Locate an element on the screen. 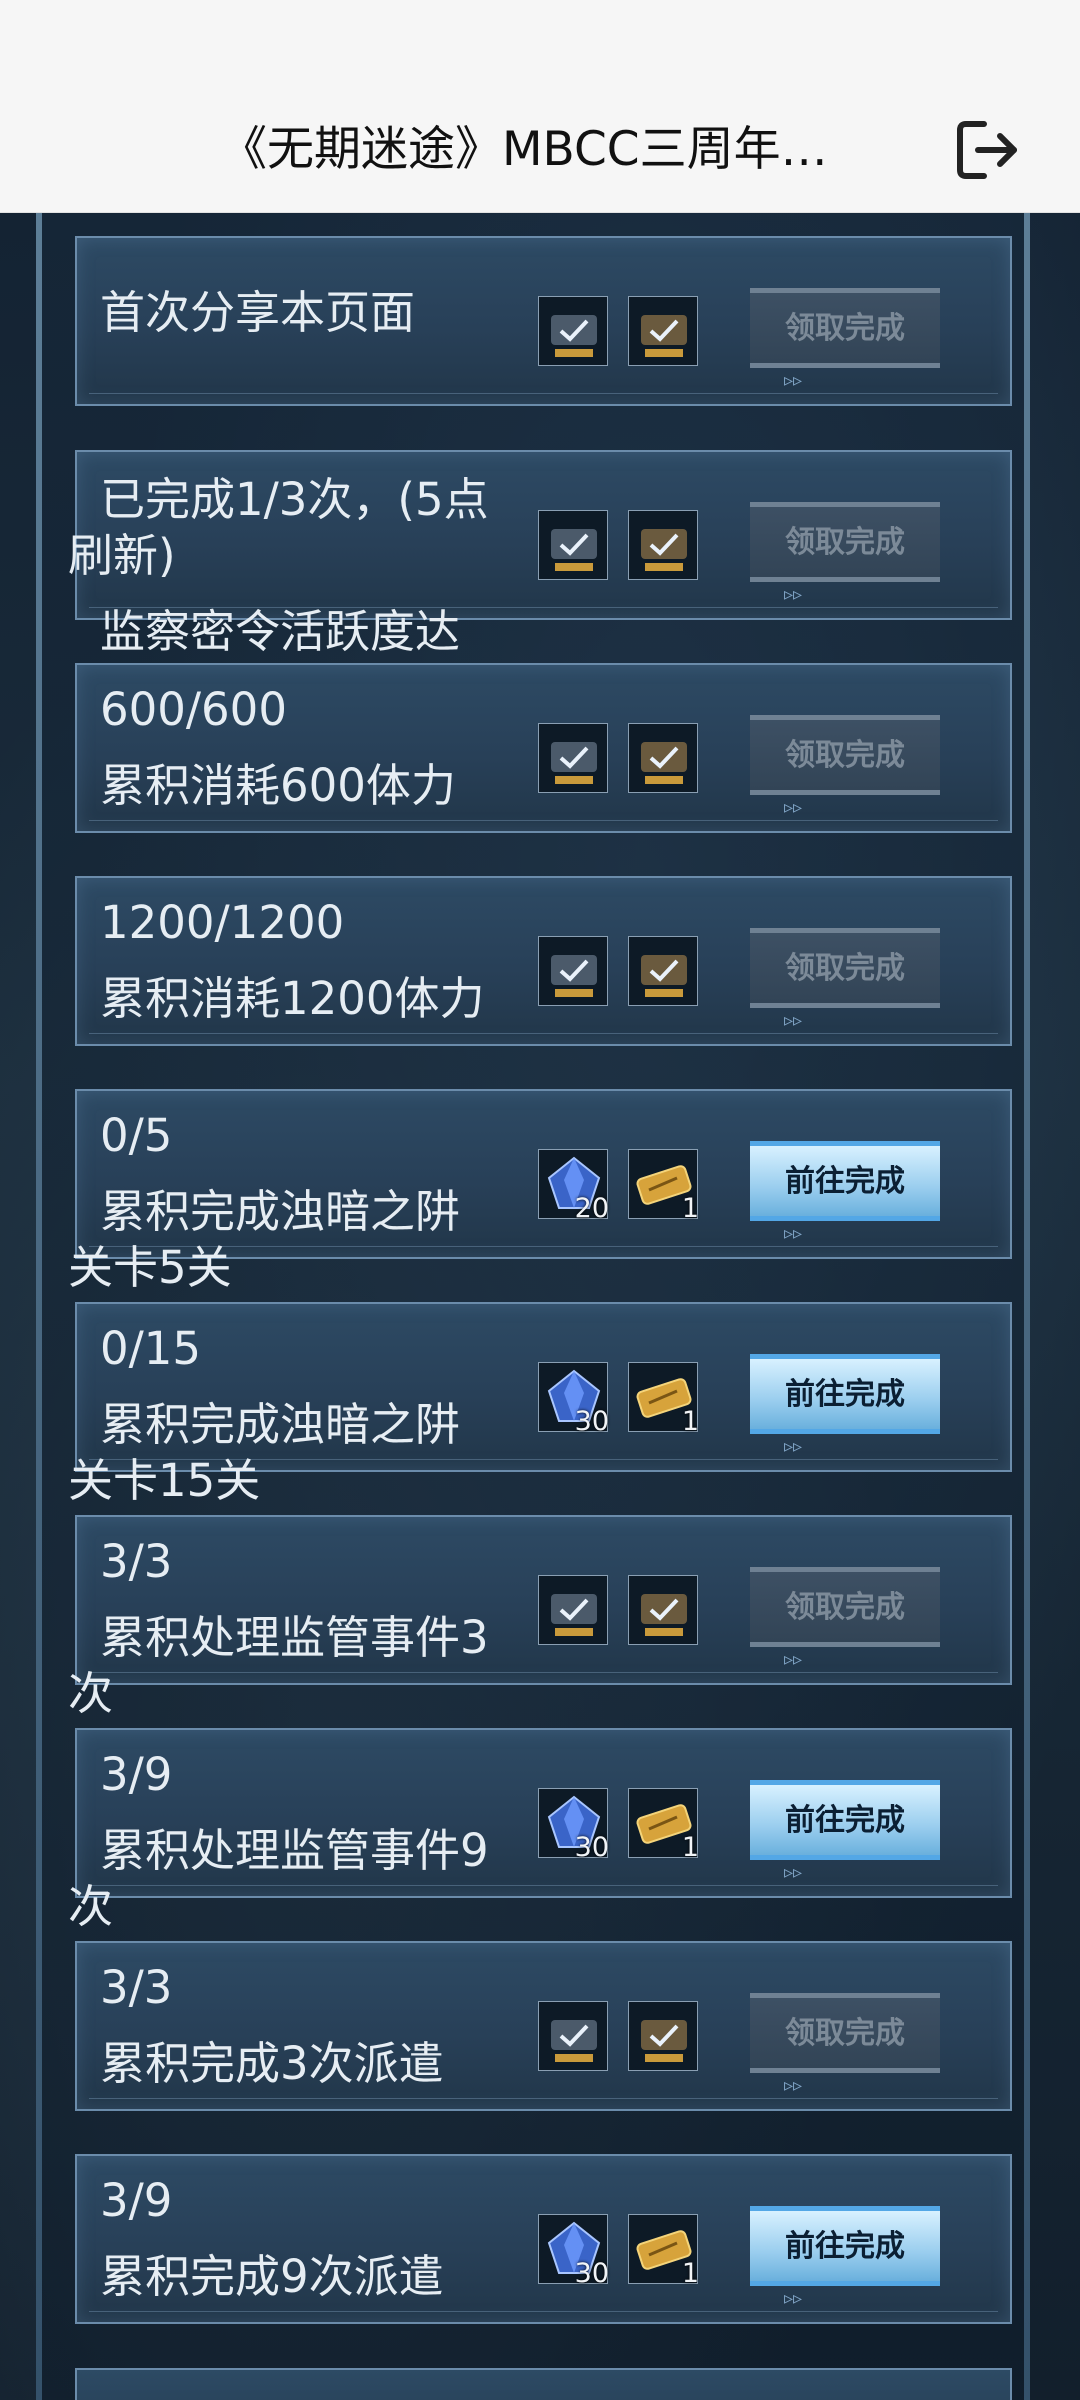  task-title: 首次分享本页面 is located at coordinates (258, 312).